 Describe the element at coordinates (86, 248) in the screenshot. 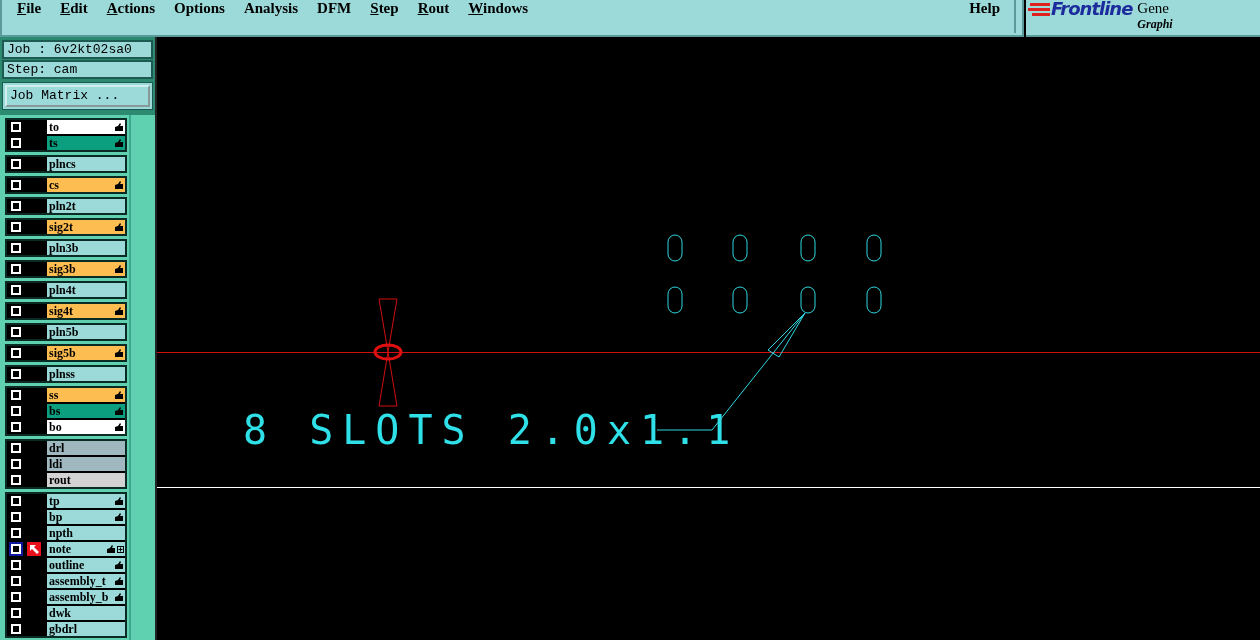

I see `layer-item: pln3b` at that location.